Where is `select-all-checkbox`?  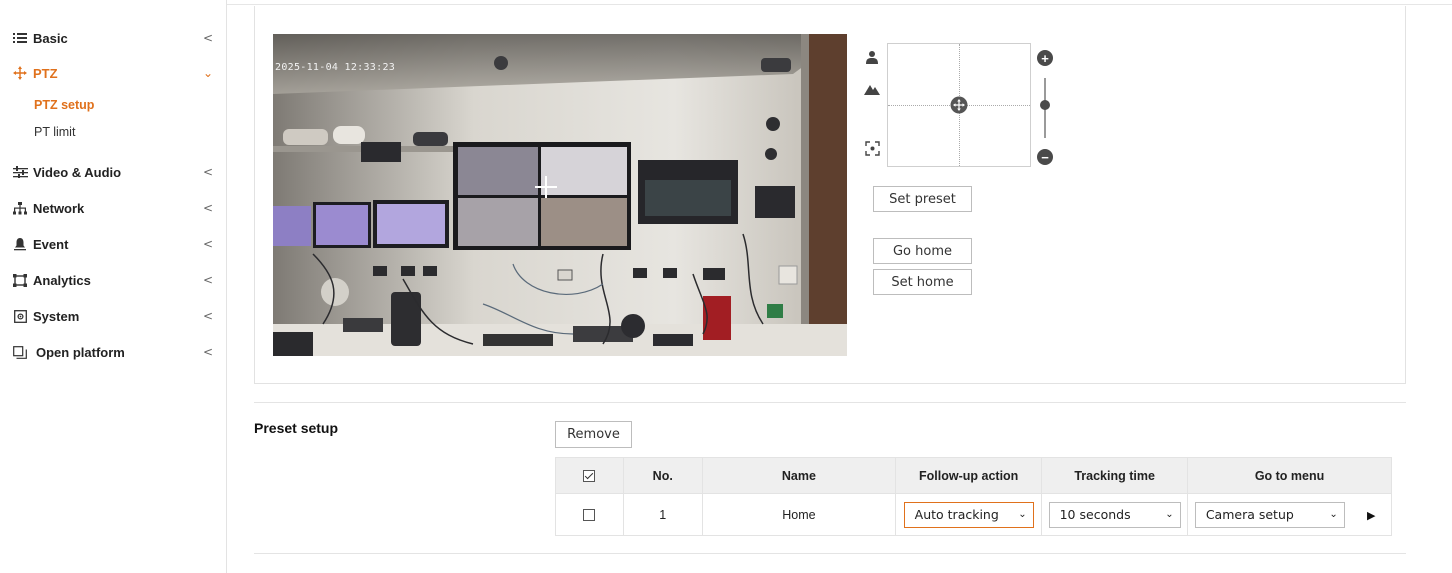
select-all-checkbox is located at coordinates (589, 476).